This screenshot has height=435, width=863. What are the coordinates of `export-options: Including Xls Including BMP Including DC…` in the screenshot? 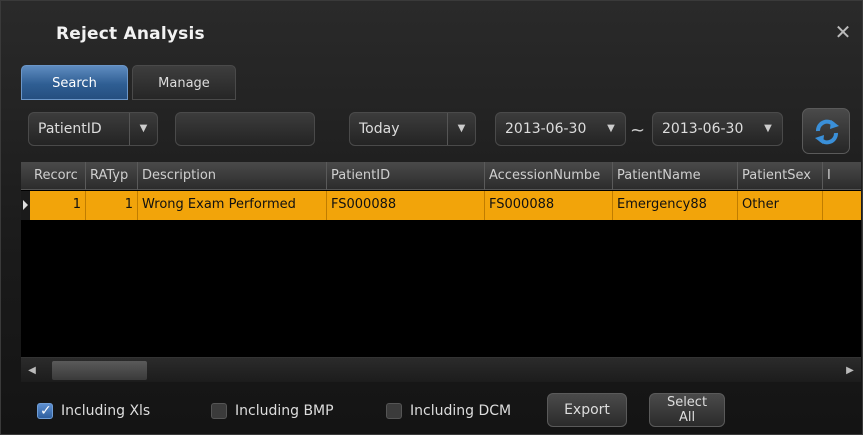 It's located at (432, 411).